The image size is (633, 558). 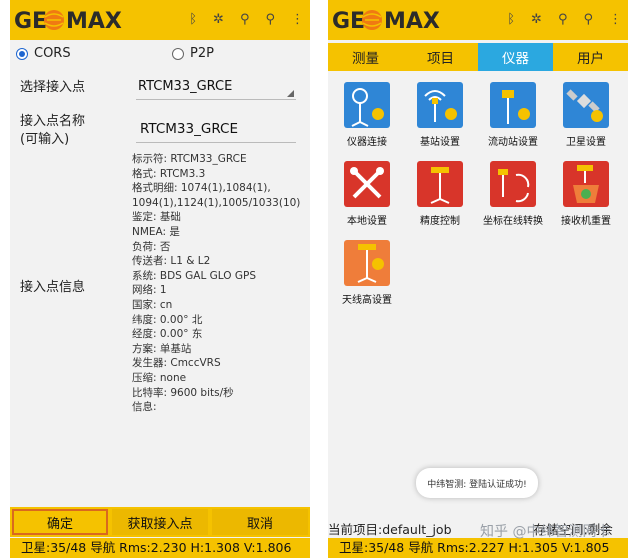 What do you see at coordinates (194, 275) in the screenshot?
I see `info-line: 系统: BDS GAL GLO GPS` at bounding box center [194, 275].